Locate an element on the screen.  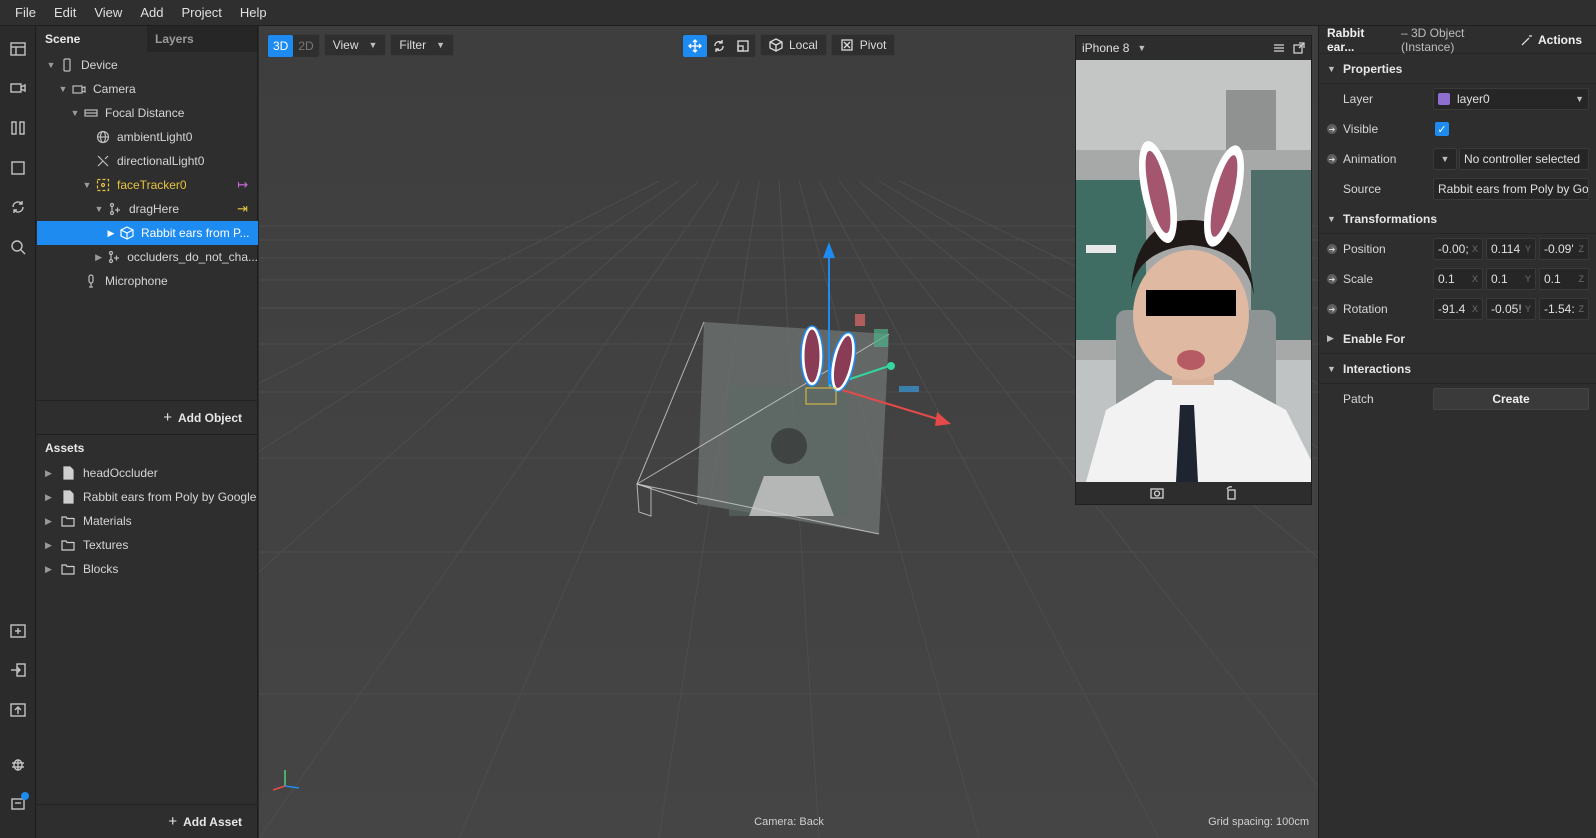
asset-item-blocks: ▶ Blocks is located at coordinates (147, 569).